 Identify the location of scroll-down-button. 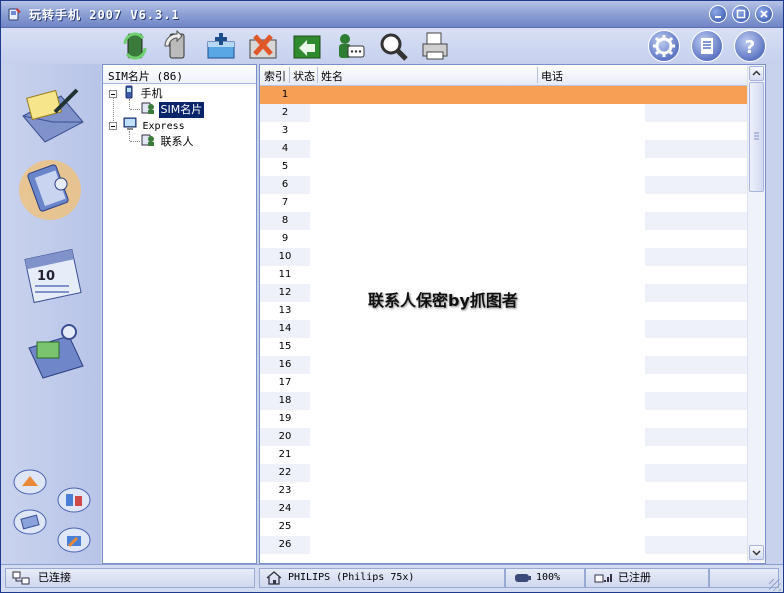
(756, 552).